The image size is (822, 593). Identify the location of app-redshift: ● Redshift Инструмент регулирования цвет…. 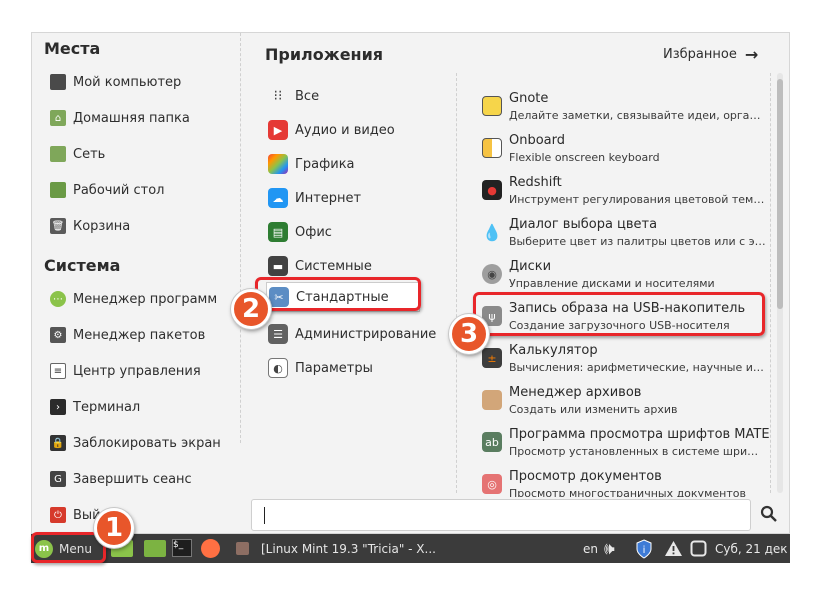
(625, 194).